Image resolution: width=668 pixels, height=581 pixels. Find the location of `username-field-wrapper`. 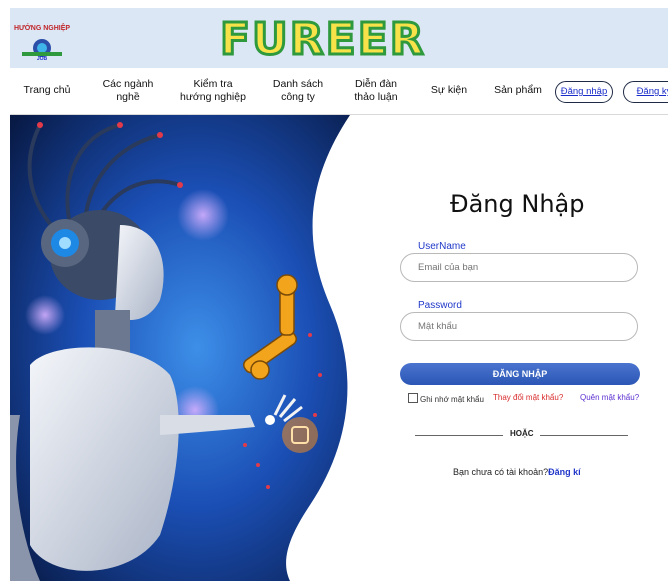

username-field-wrapper is located at coordinates (519, 267).